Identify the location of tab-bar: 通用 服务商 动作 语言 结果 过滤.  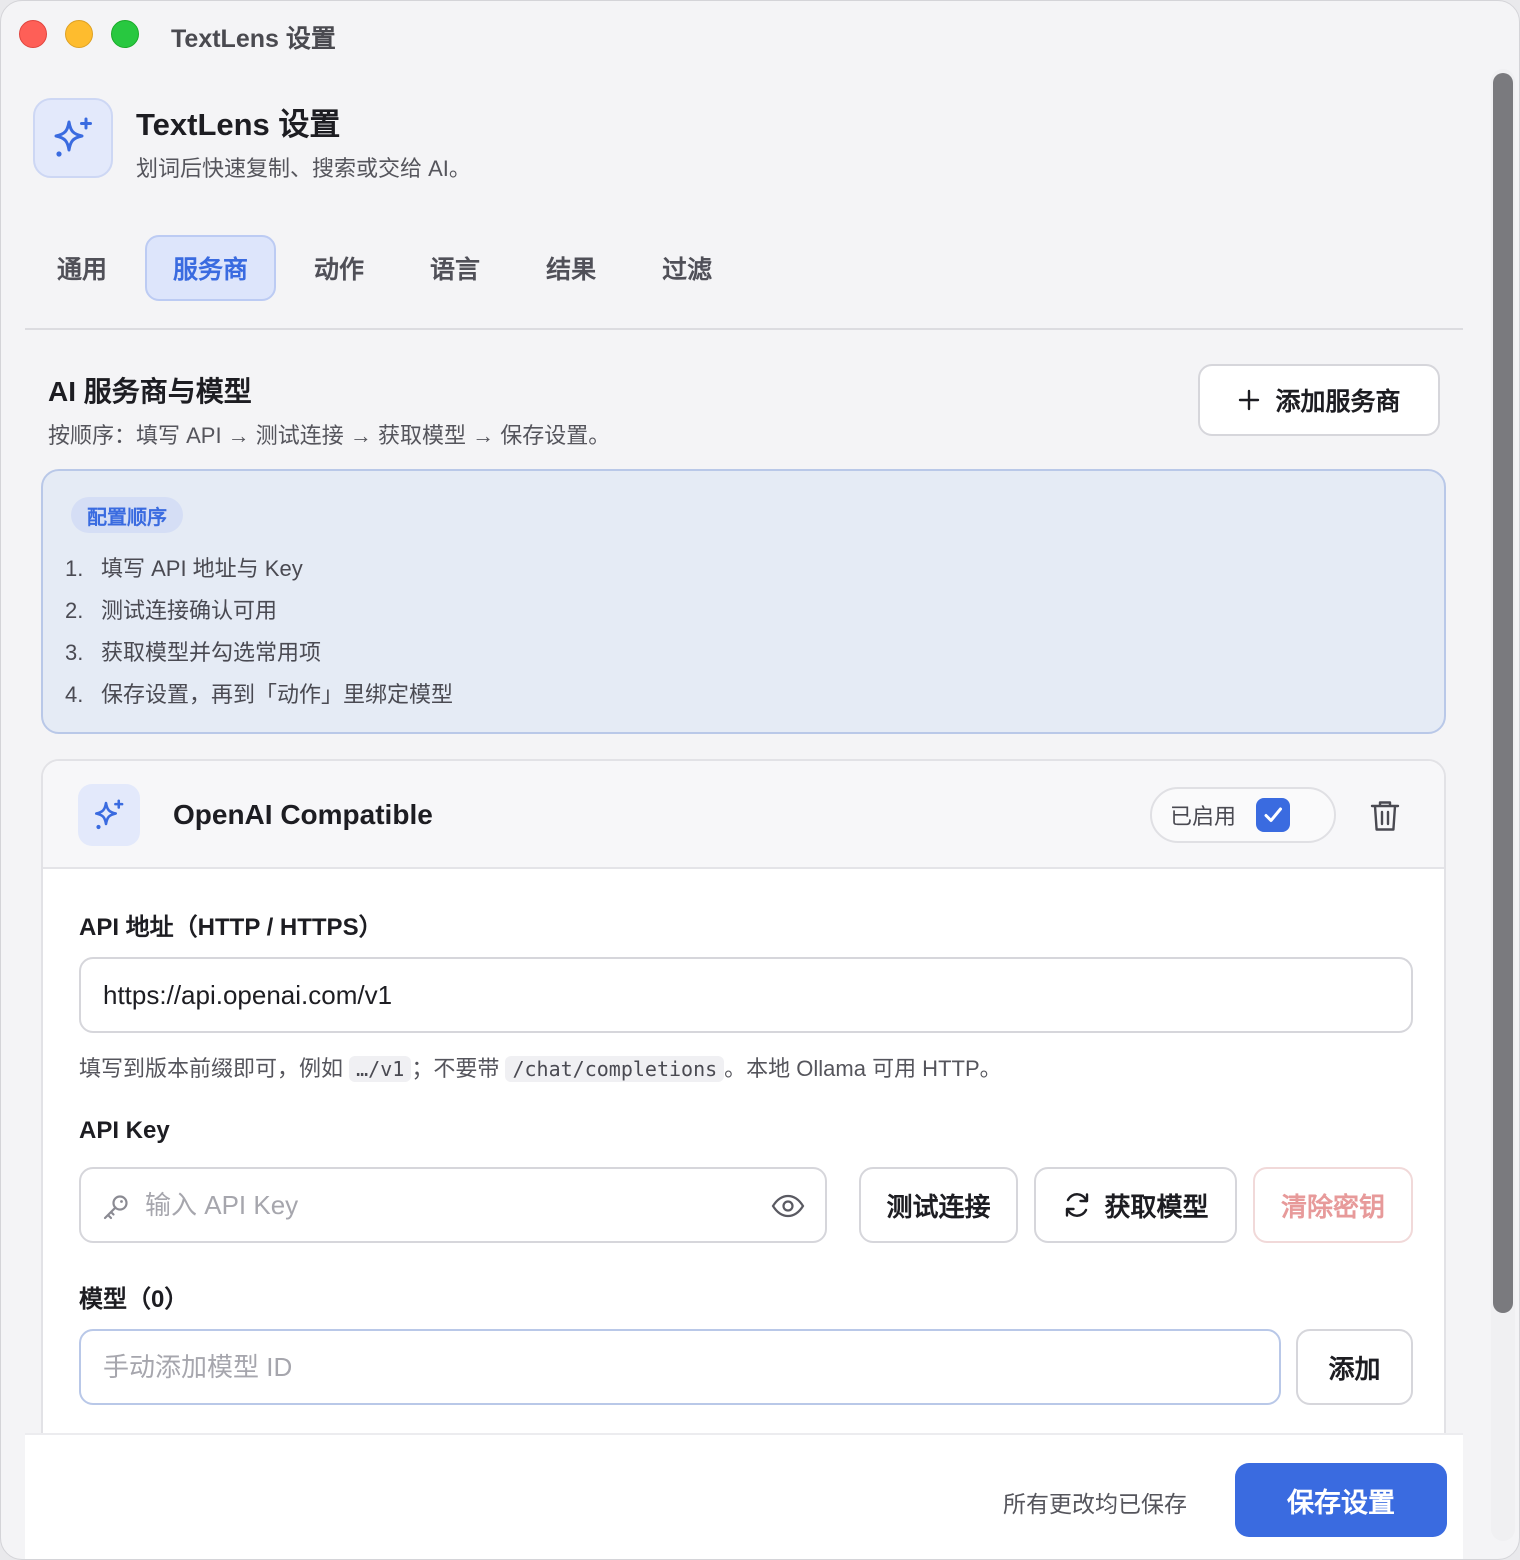
(389, 268).